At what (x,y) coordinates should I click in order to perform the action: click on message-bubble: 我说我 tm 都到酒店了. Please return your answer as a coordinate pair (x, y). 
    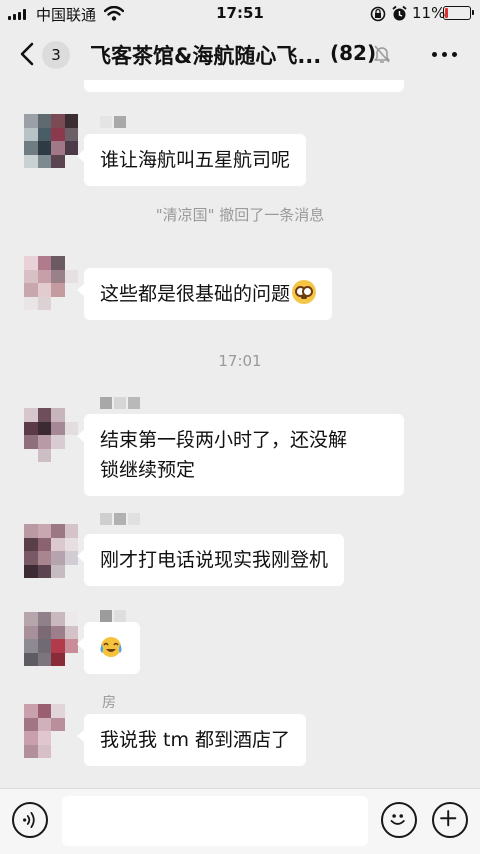
    Looking at the image, I should click on (191, 740).